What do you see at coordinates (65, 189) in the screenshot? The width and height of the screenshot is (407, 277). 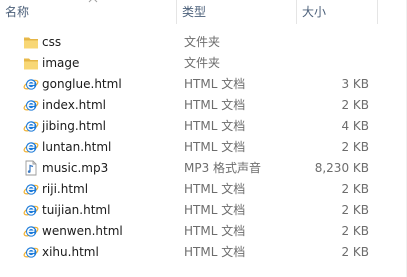 I see `file-name: riji.html` at bounding box center [65, 189].